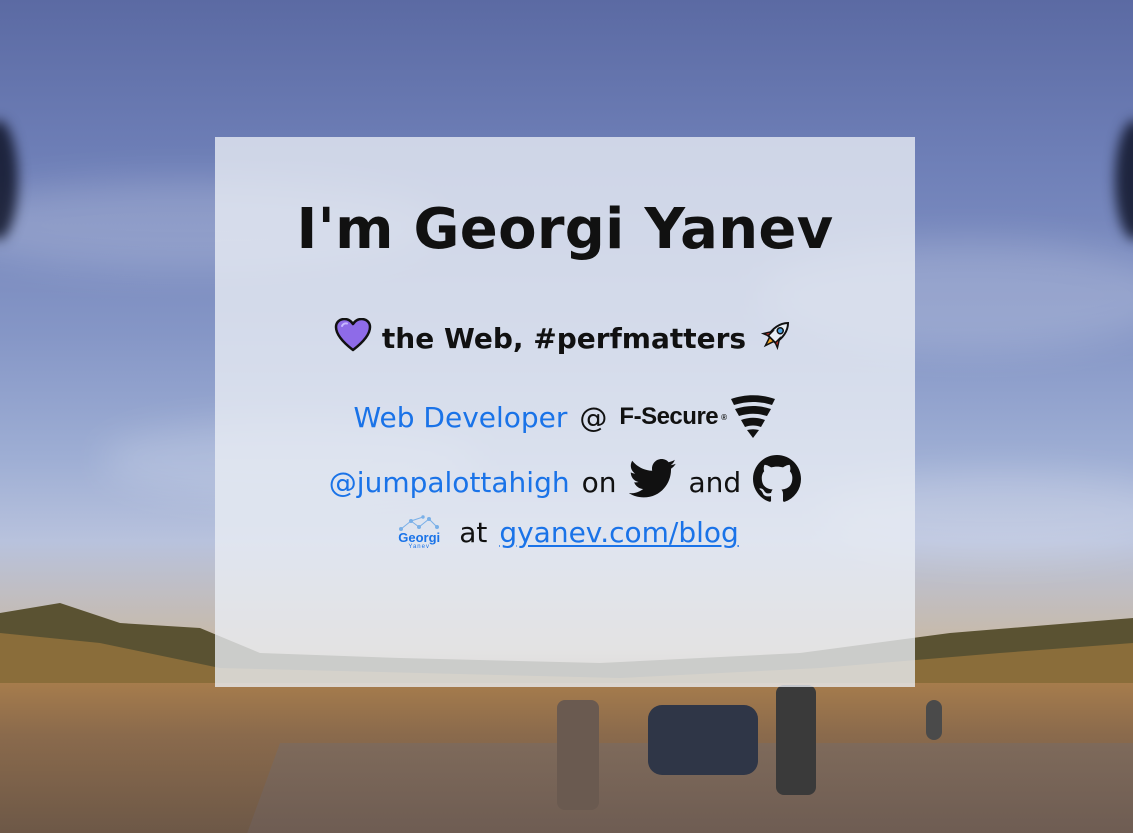 This screenshot has height=833, width=1133. Describe the element at coordinates (652, 478) in the screenshot. I see `twitter-icon` at that location.